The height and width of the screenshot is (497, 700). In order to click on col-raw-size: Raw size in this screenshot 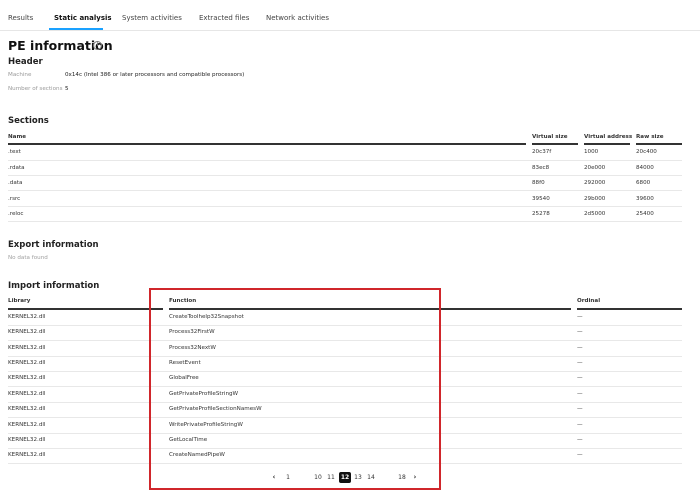, I will do `click(650, 137)`.